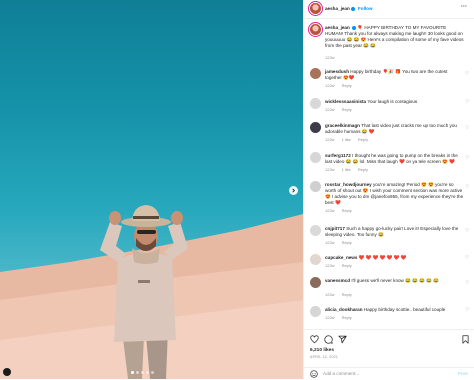  I want to click on caption-username: aesha_jean, so click(337, 27).